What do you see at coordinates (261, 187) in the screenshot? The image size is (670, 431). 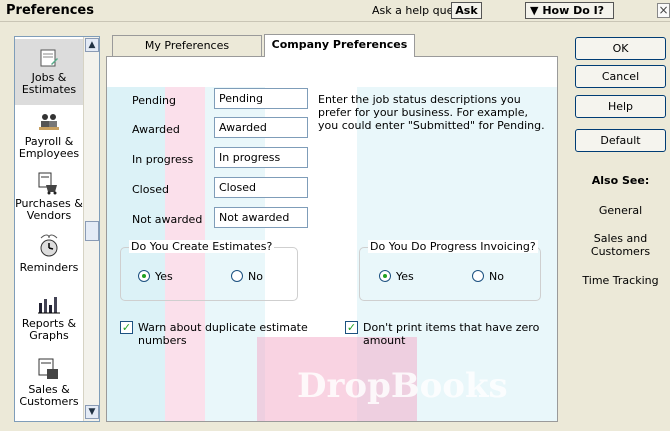 I see `closed-field` at bounding box center [261, 187].